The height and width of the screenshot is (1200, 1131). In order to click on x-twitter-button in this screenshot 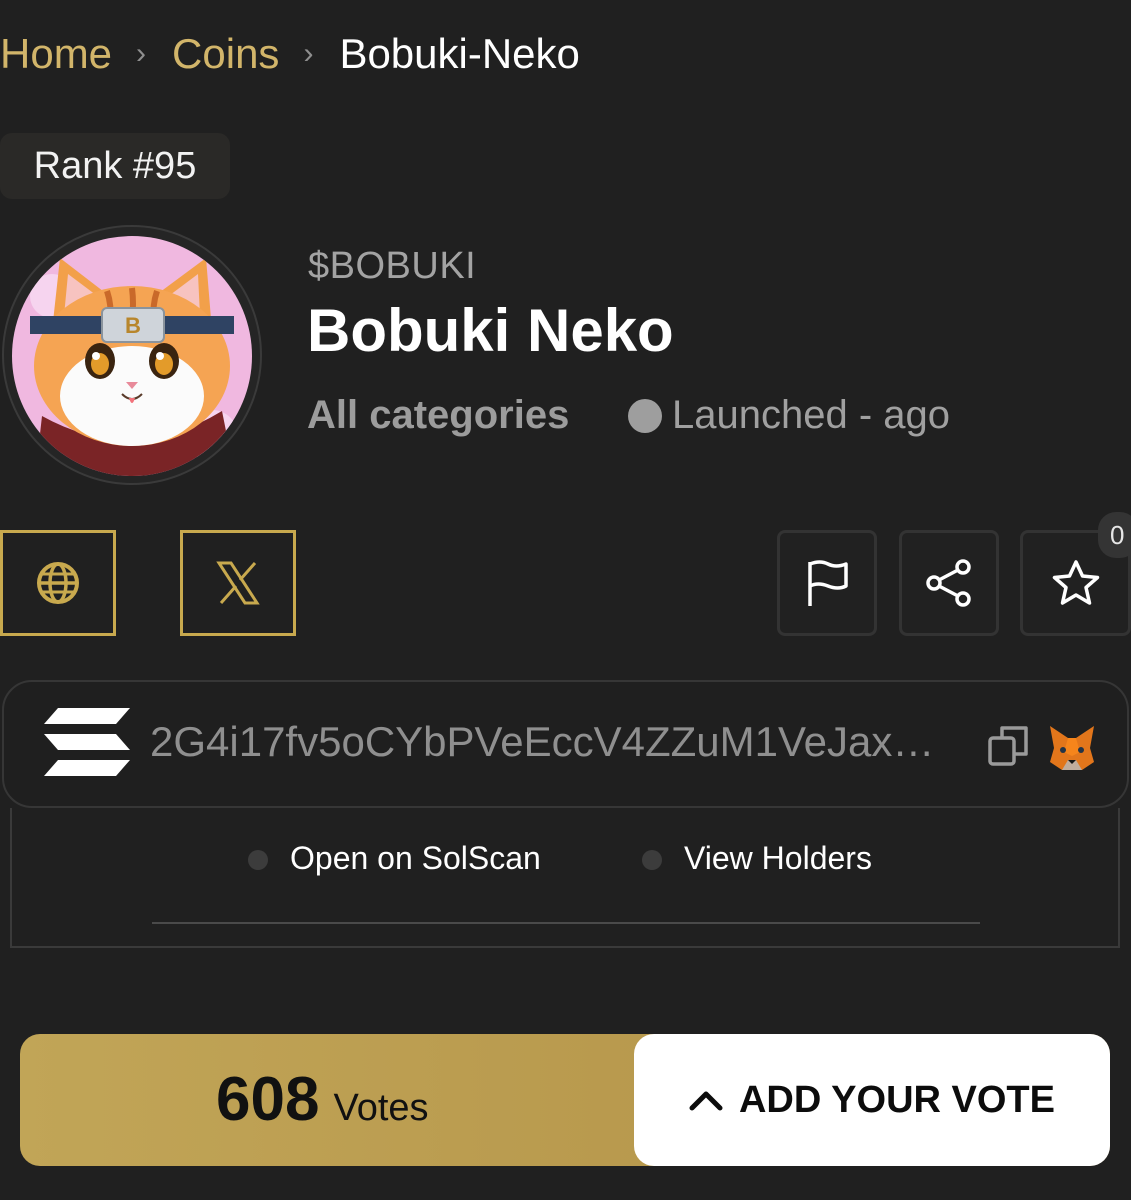, I will do `click(238, 583)`.